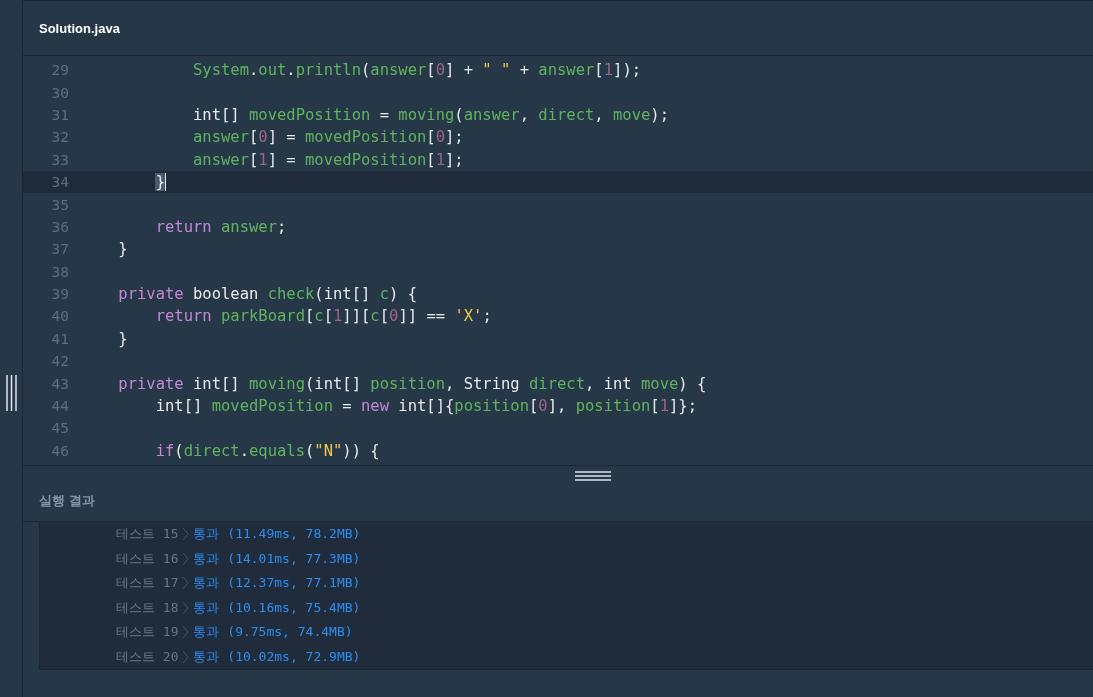  What do you see at coordinates (59, 92) in the screenshot?
I see `line-number: 30` at bounding box center [59, 92].